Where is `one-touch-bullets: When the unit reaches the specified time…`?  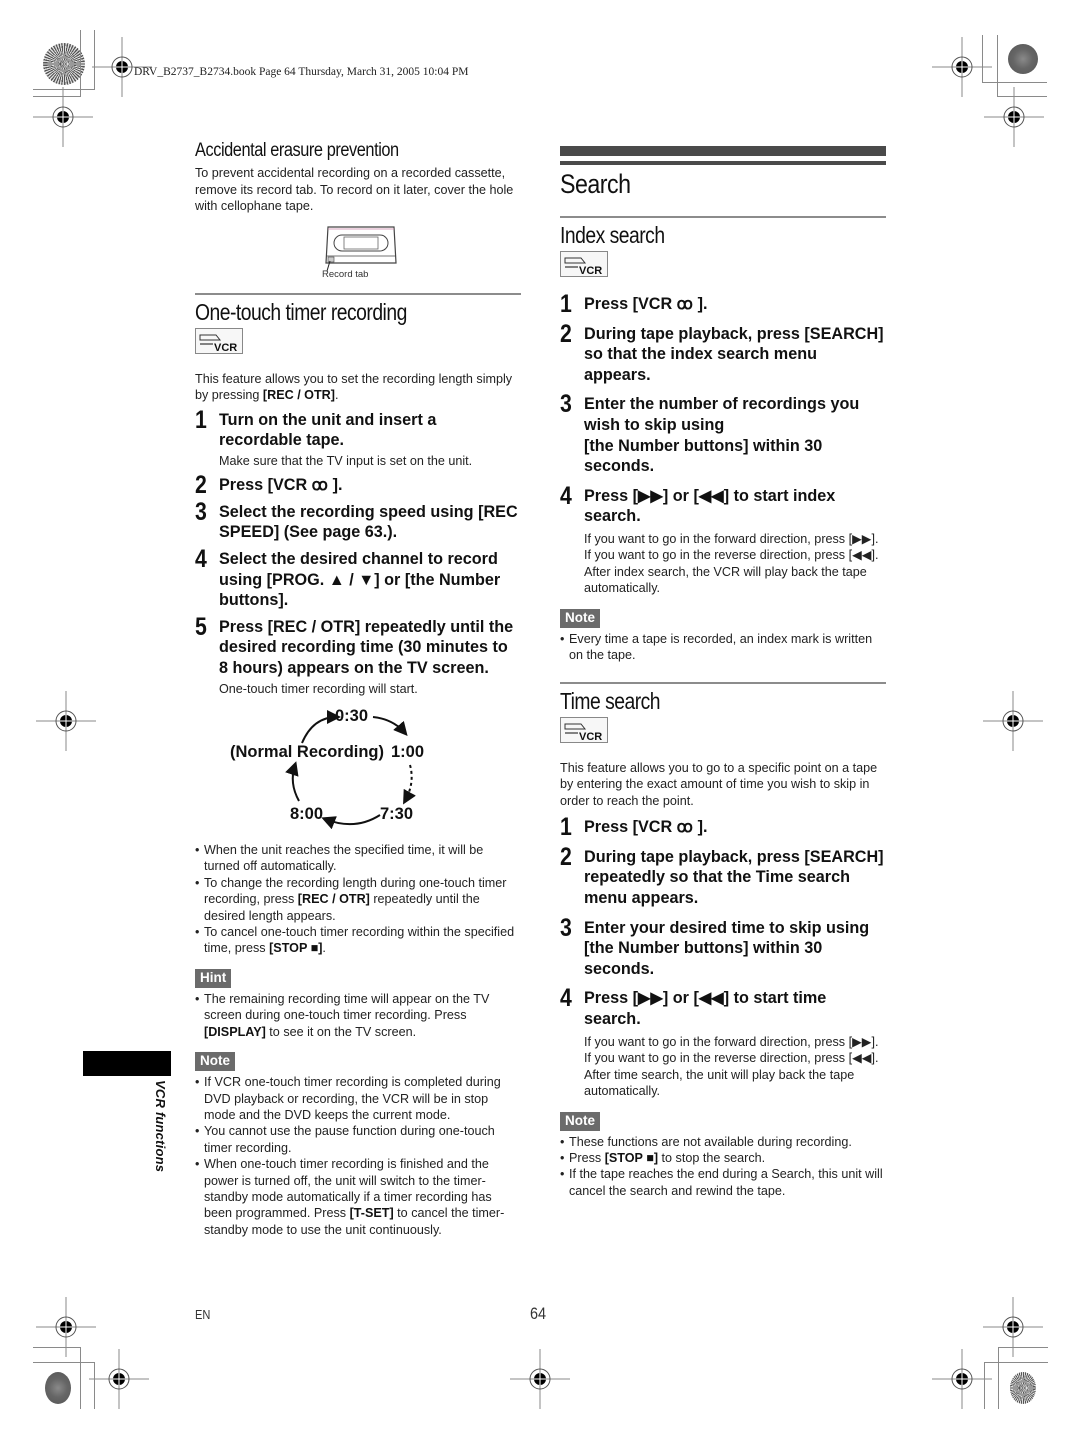
one-touch-bullets: When the unit reaches the specified time… is located at coordinates (358, 899).